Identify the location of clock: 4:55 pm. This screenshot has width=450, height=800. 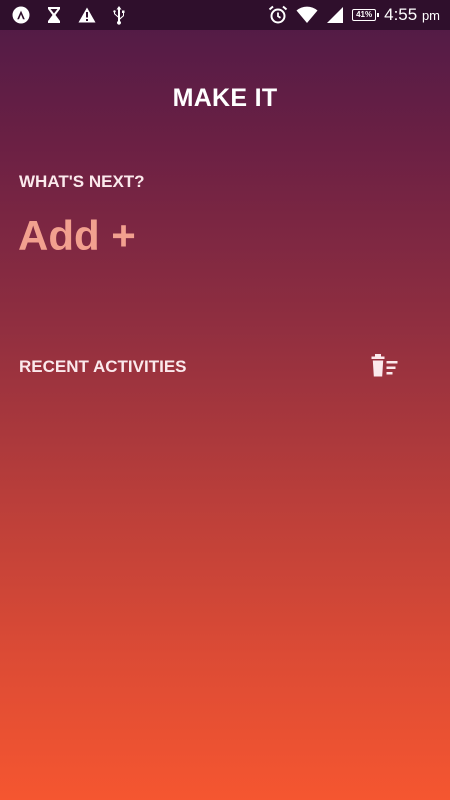
(412, 15).